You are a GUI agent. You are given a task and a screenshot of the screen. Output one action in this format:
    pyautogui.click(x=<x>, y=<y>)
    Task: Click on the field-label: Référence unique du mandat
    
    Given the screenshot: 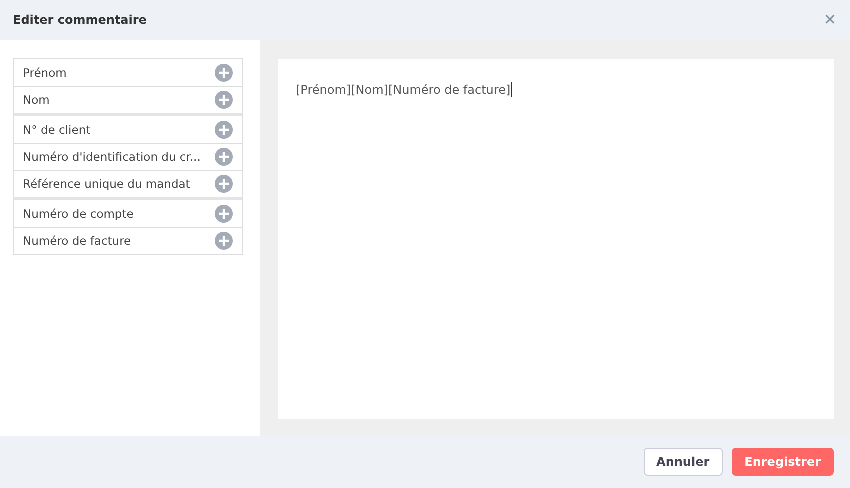 What is the action you would take?
    pyautogui.click(x=106, y=184)
    